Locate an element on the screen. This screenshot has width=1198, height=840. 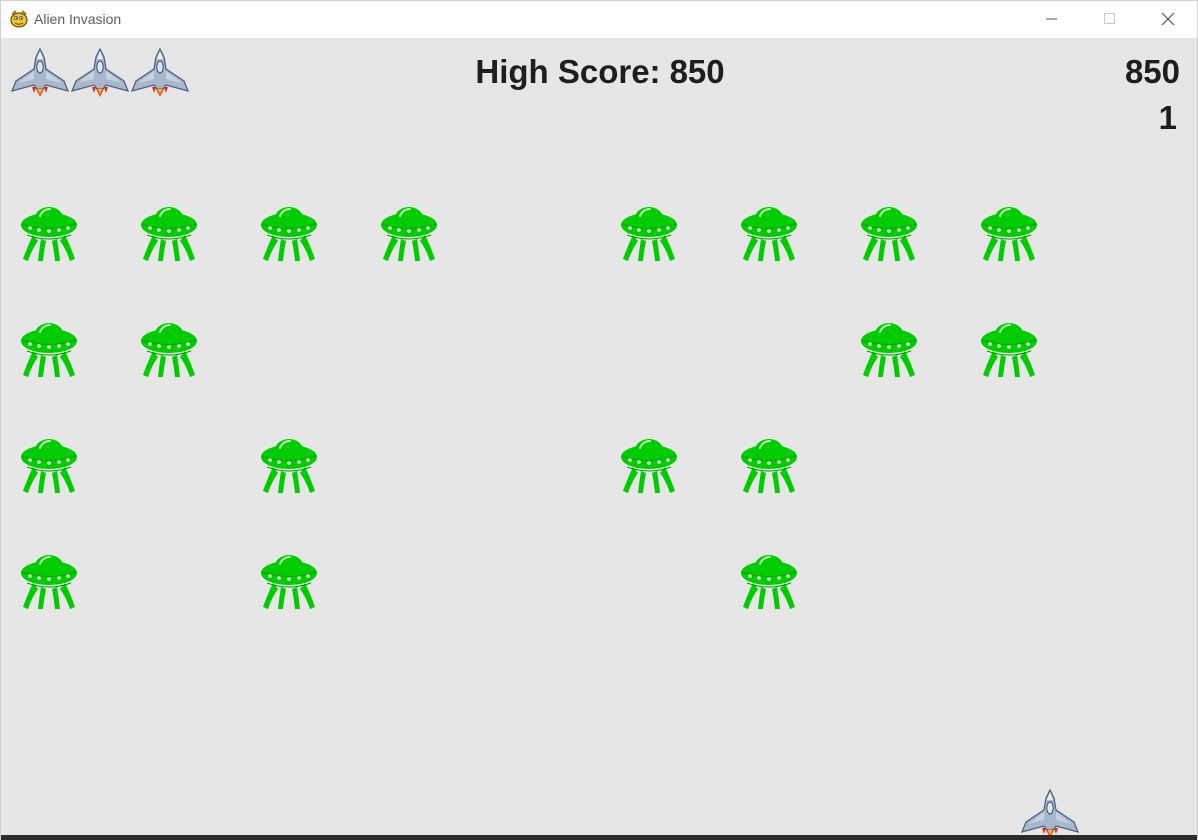
score: 850 is located at coordinates (1152, 71).